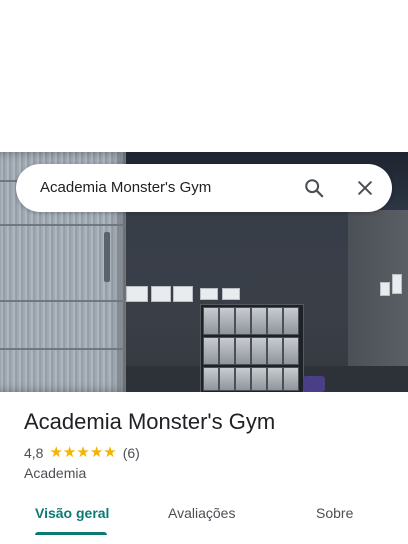  What do you see at coordinates (34, 453) in the screenshot?
I see `rating-value: 4,8` at bounding box center [34, 453].